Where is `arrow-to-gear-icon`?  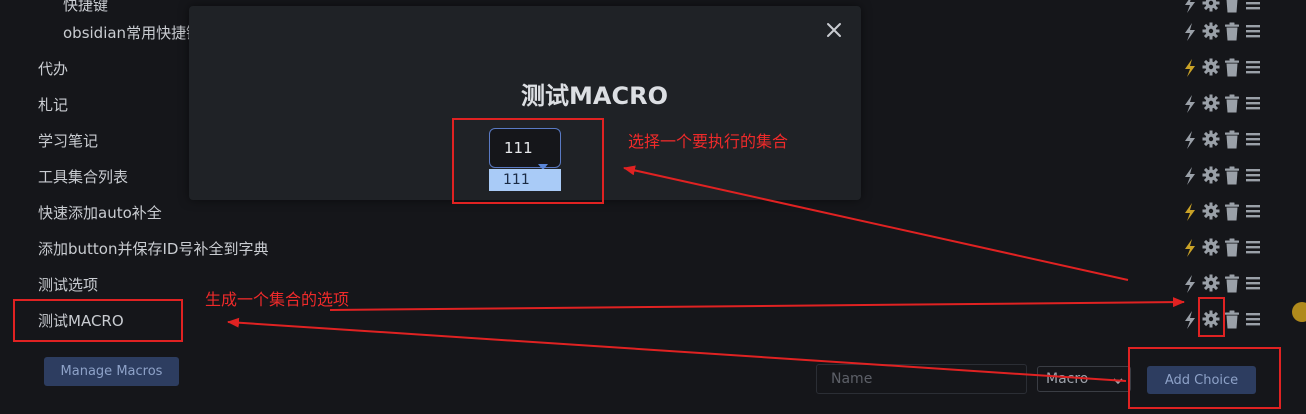 arrow-to-gear-icon is located at coordinates (757, 304).